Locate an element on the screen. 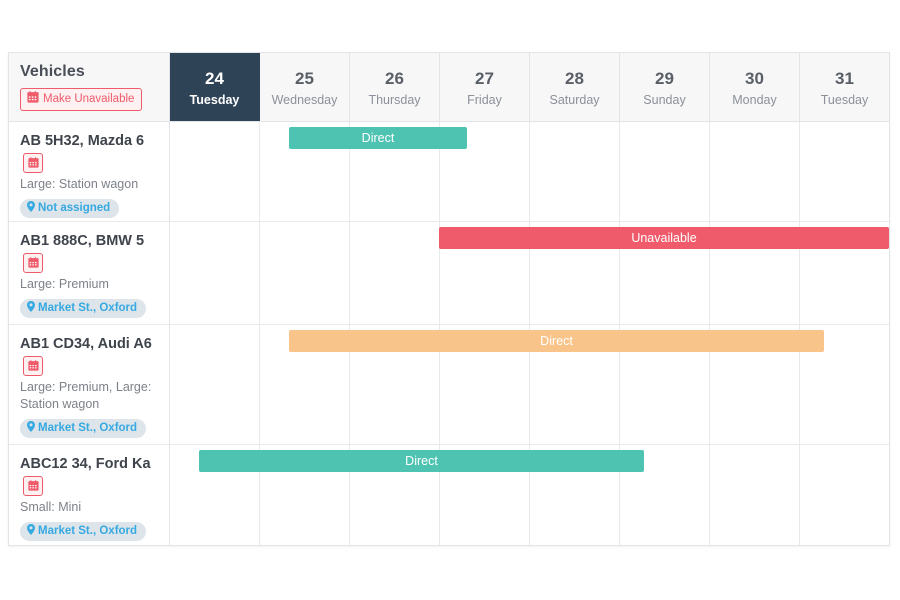  vehicles-header-cell: Vehicles Make Unavailable is located at coordinates (89, 87).